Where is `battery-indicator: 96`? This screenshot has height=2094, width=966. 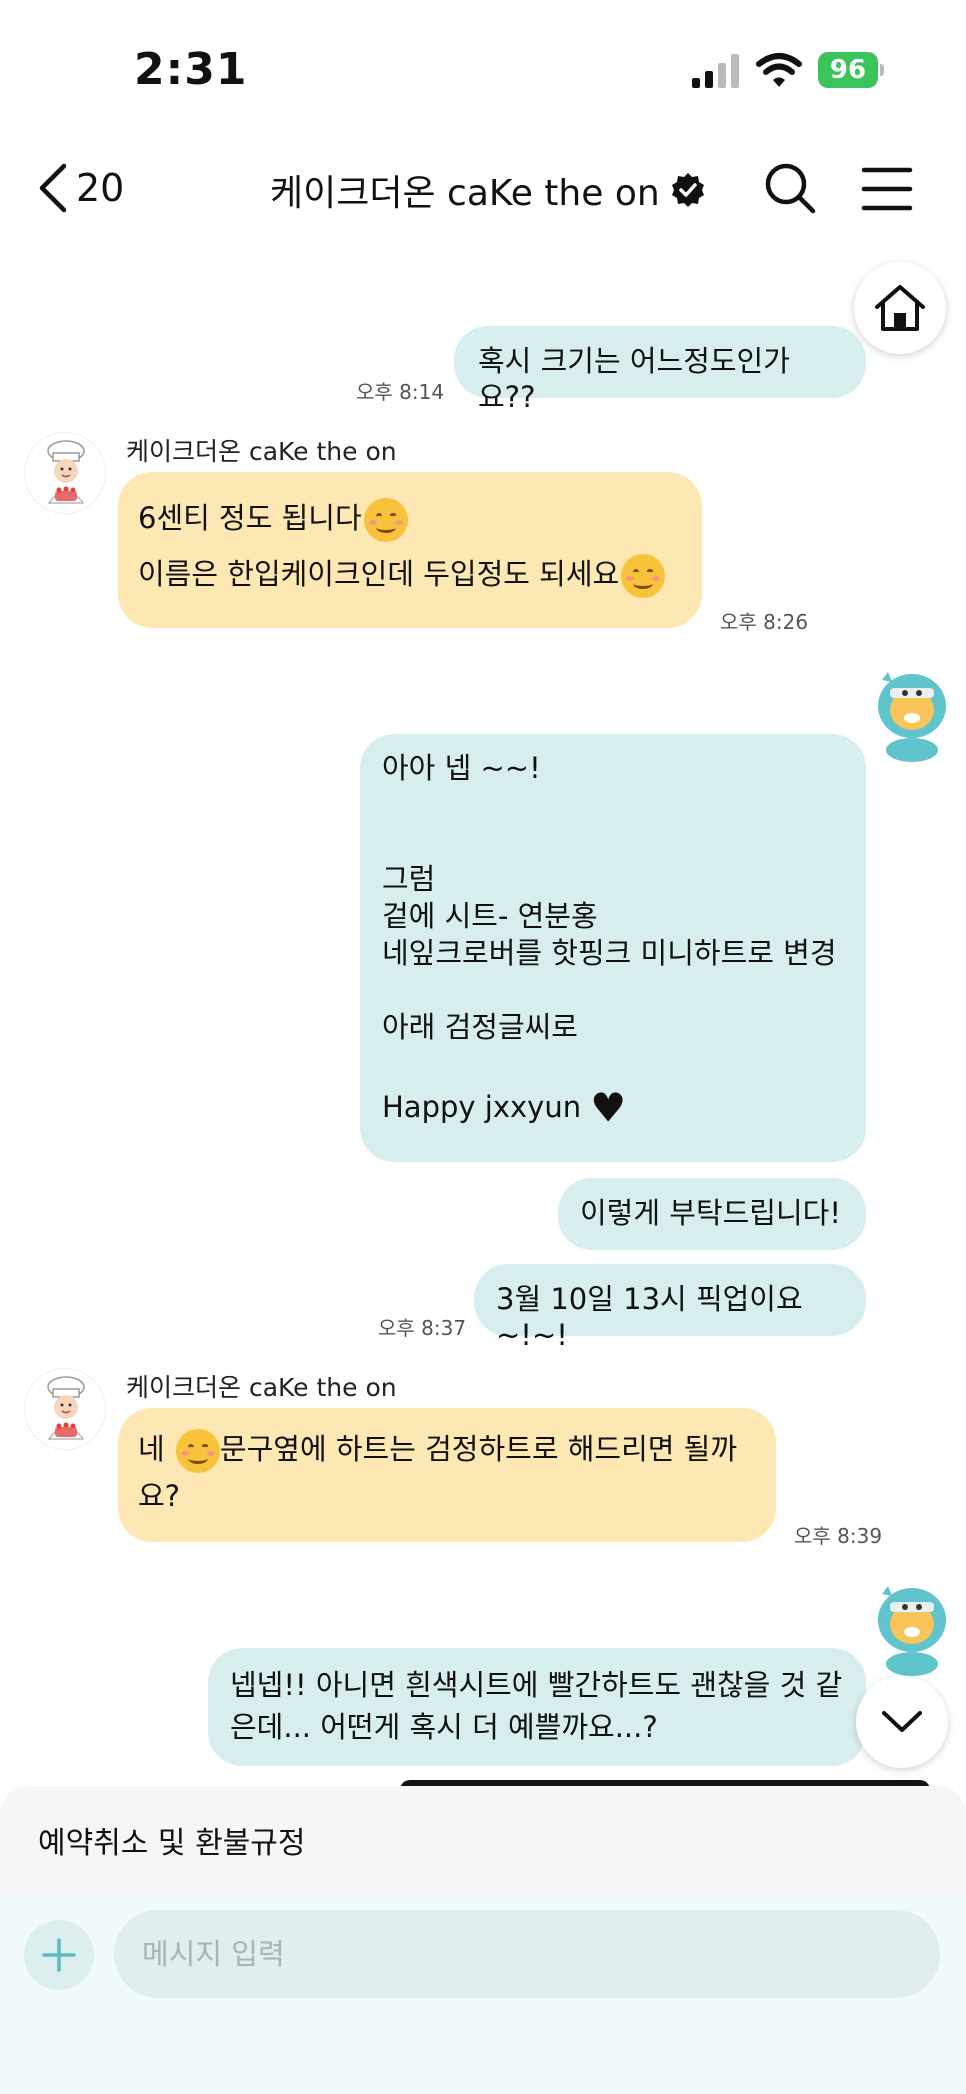 battery-indicator: 96 is located at coordinates (851, 70).